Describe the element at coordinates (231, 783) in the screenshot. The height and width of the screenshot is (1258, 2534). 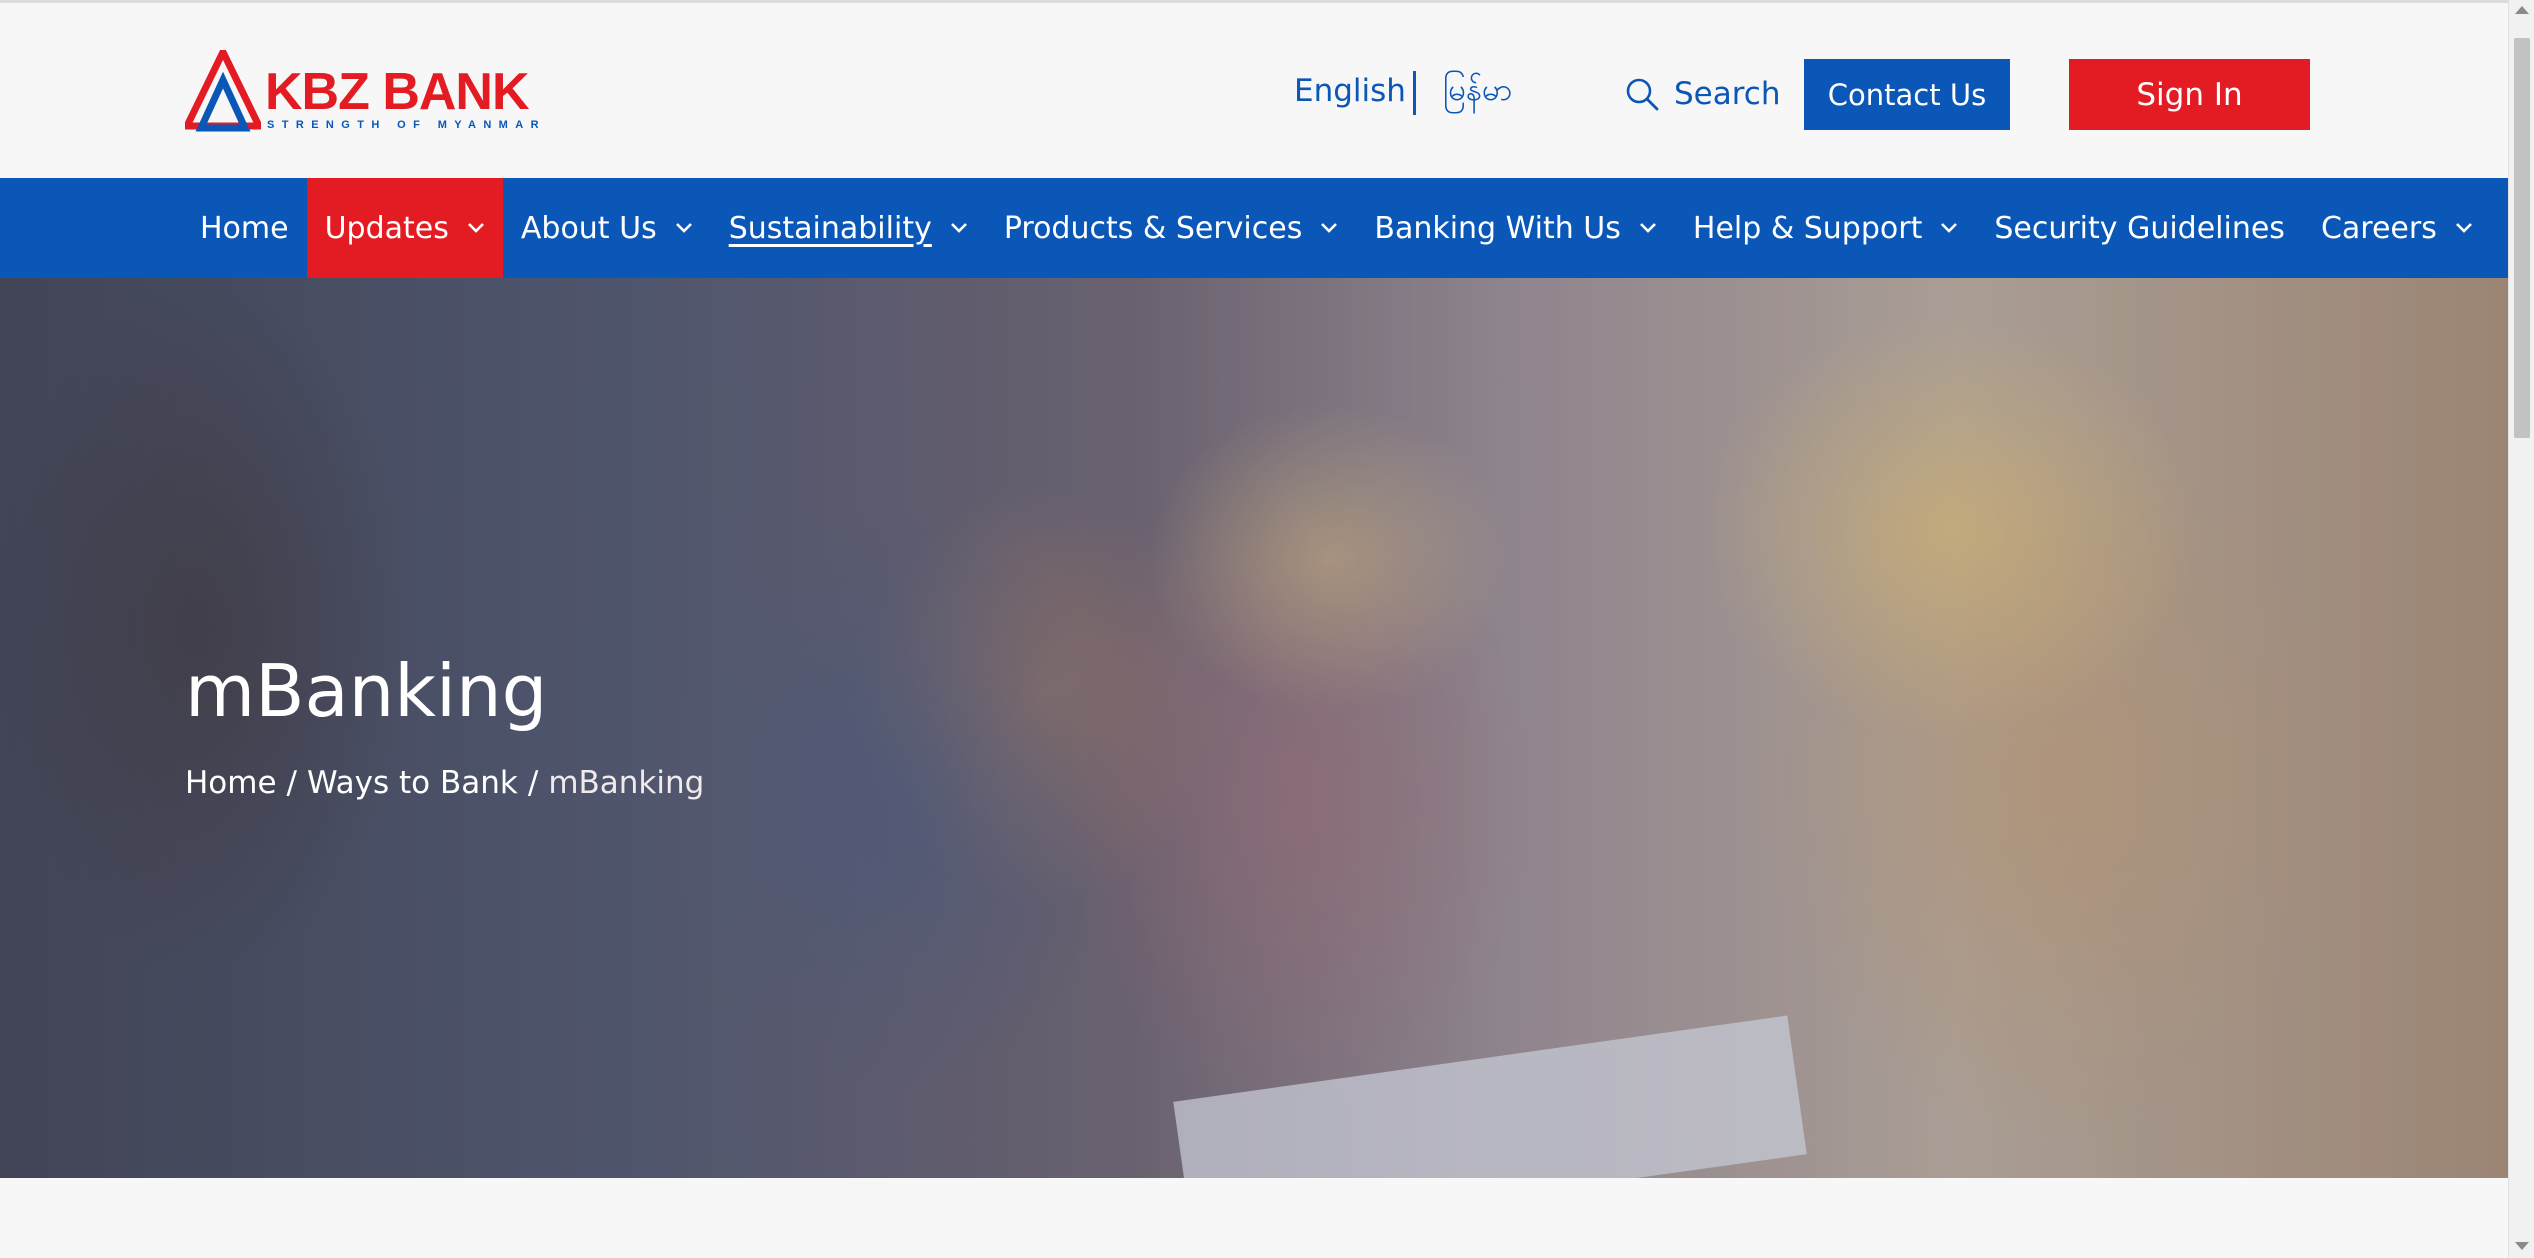
I see `breadcrumb-home-link: Home` at that location.